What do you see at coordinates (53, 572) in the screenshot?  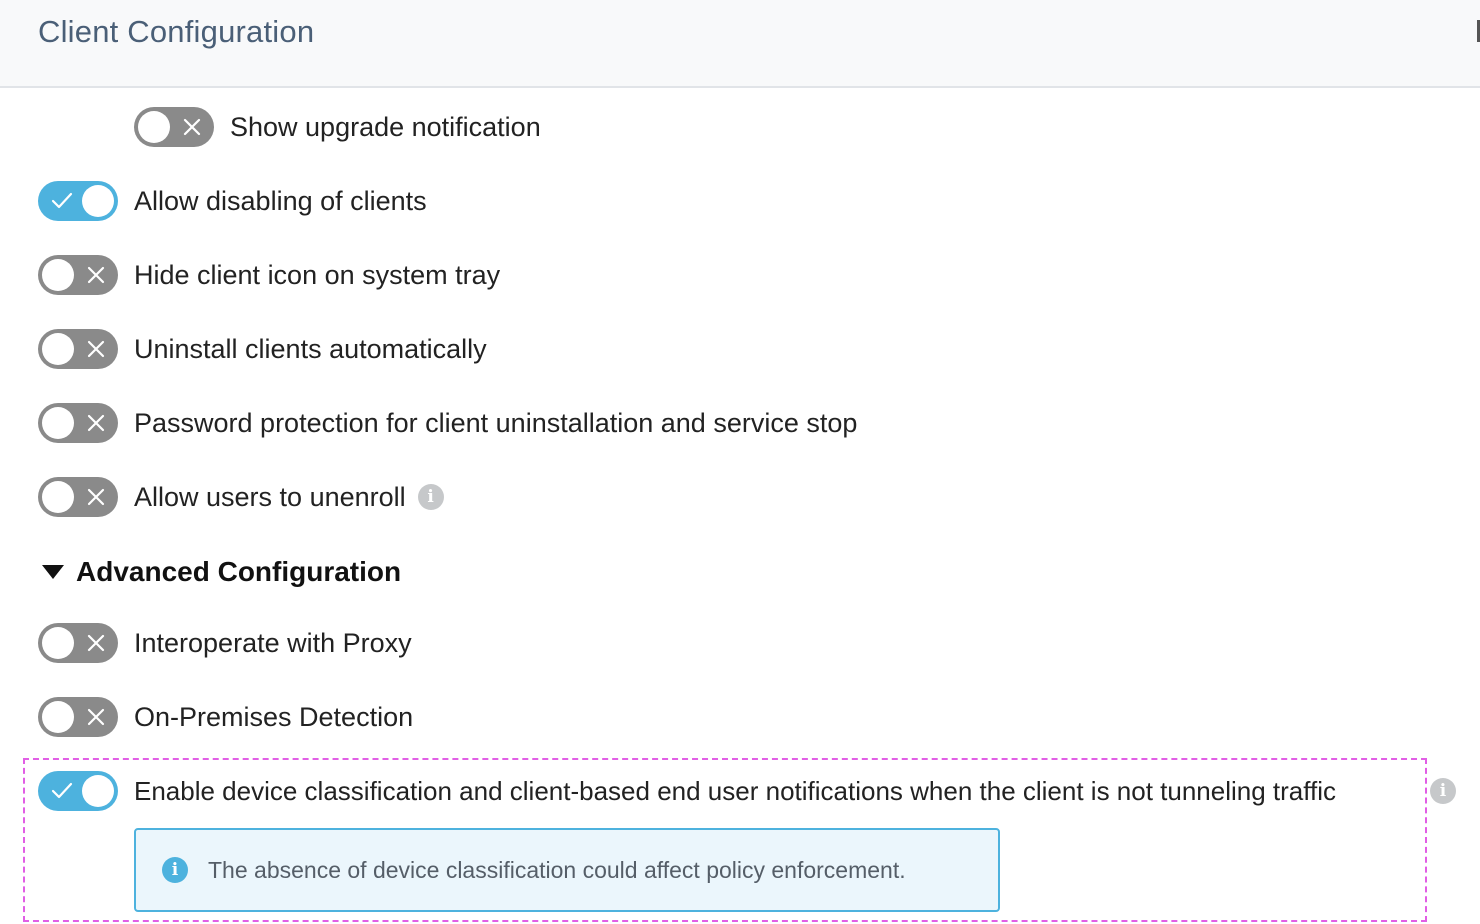 I see `caret-down-icon` at bounding box center [53, 572].